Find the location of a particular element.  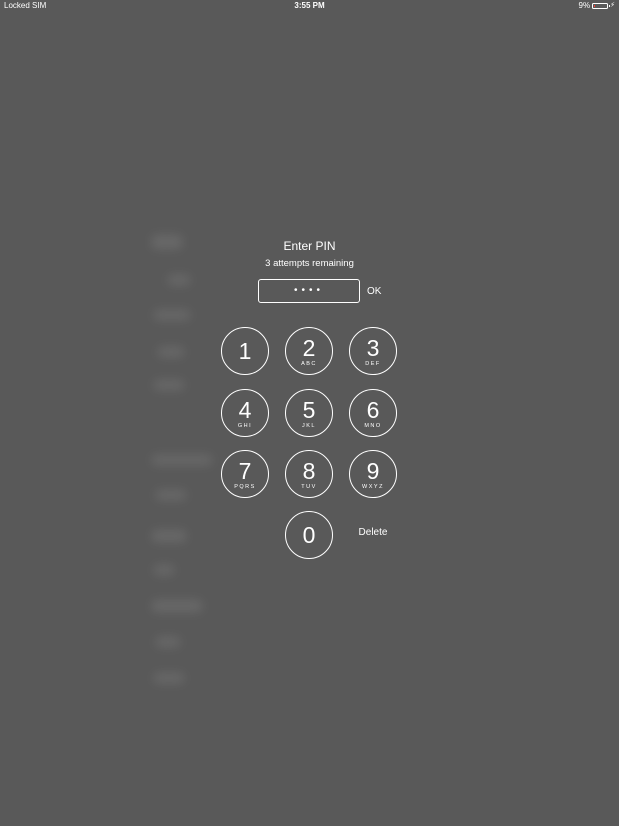

key-letters: JKL is located at coordinates (309, 426).